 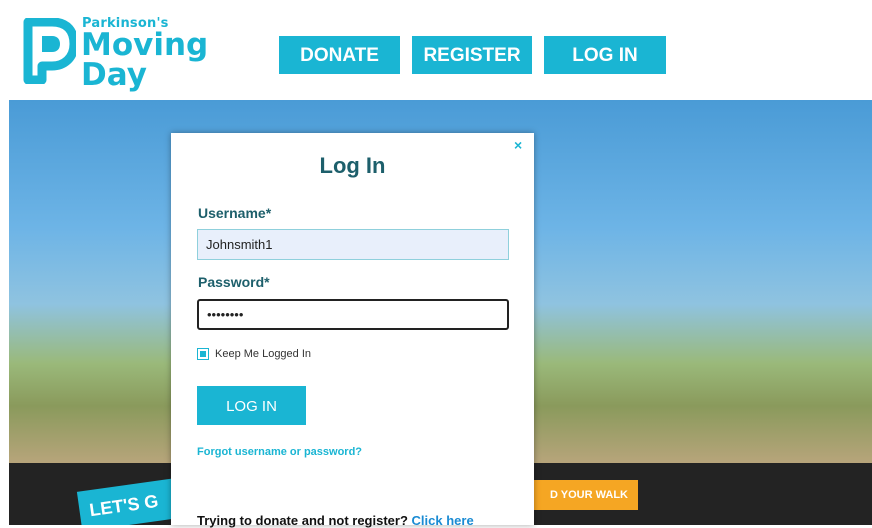 I want to click on donate-button: DONATE, so click(x=339, y=55).